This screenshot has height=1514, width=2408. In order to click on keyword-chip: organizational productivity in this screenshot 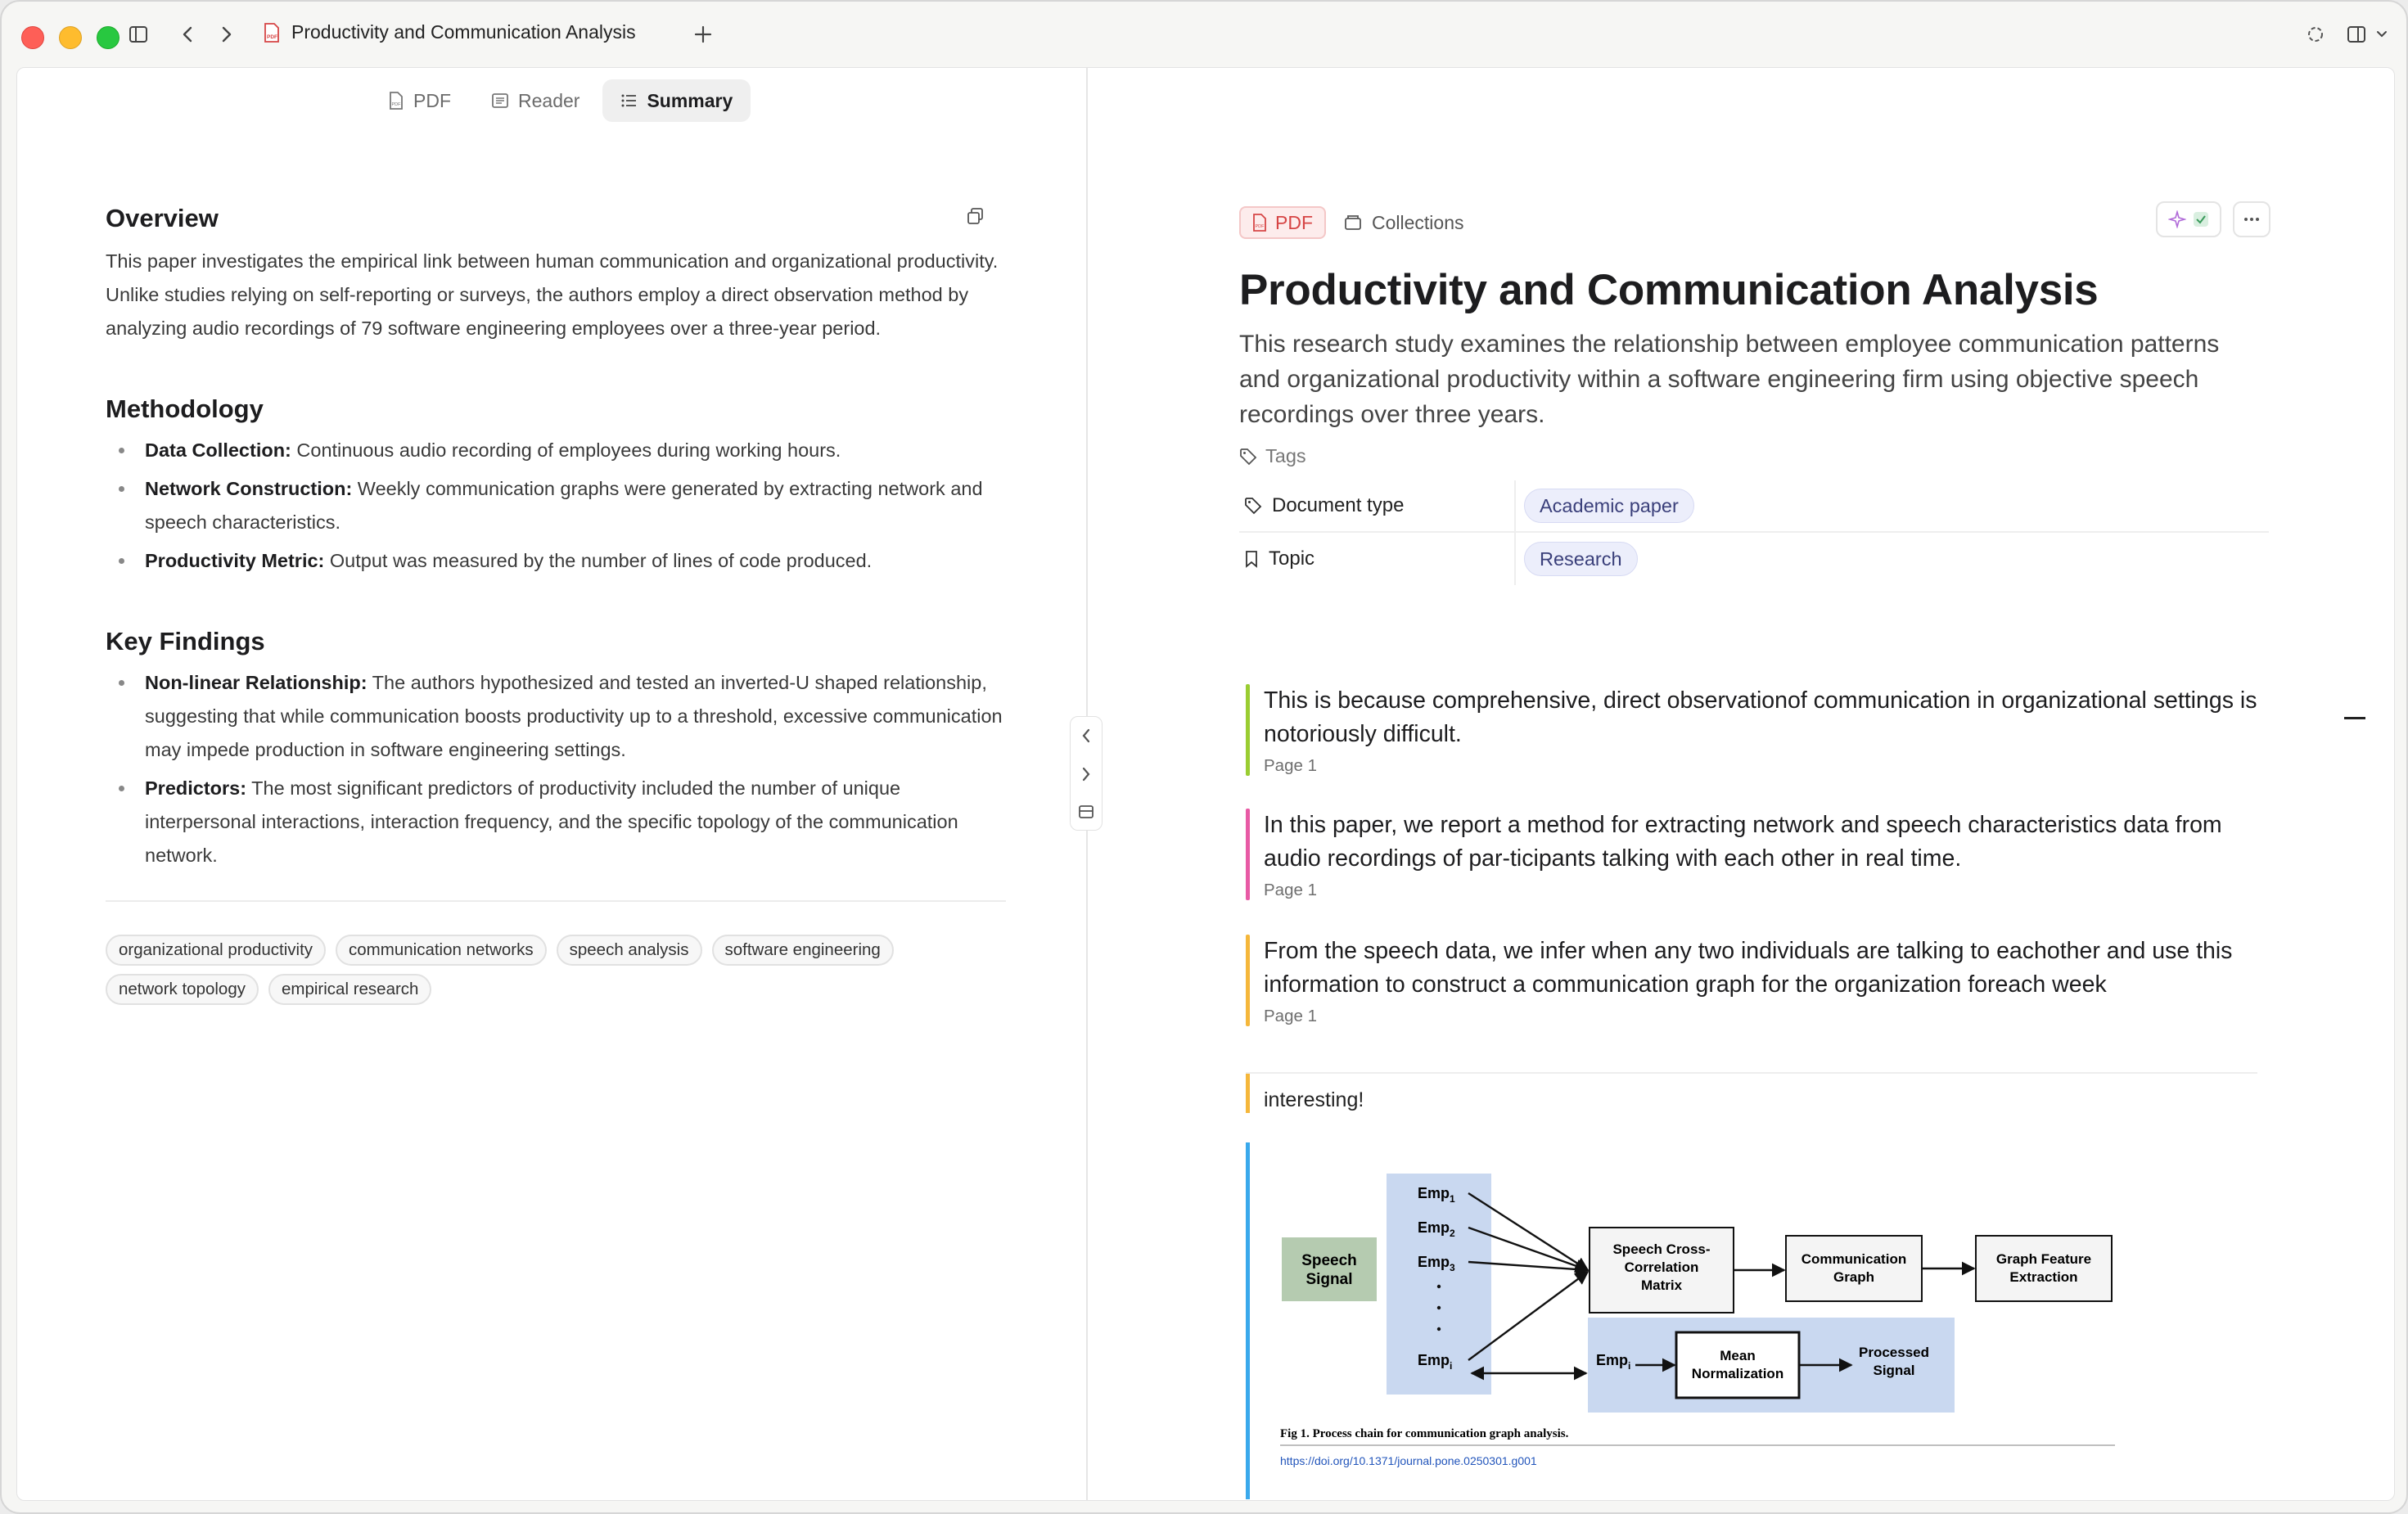, I will do `click(216, 950)`.